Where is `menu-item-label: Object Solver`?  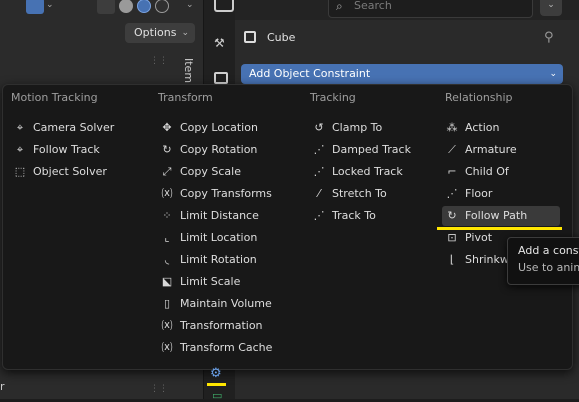
menu-item-label: Object Solver is located at coordinates (70, 171).